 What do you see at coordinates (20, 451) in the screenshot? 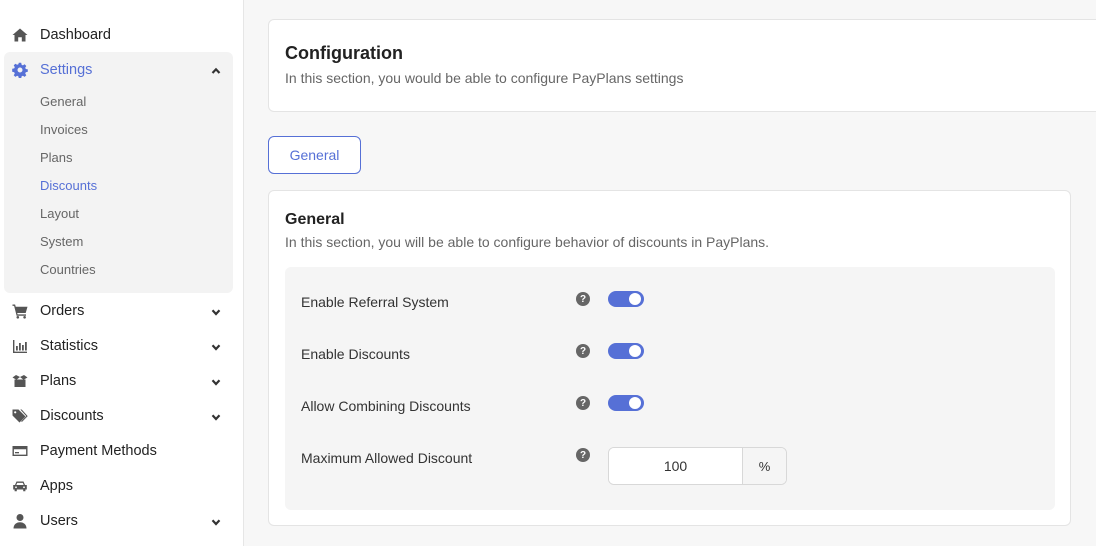
I see `credit-card-icon` at bounding box center [20, 451].